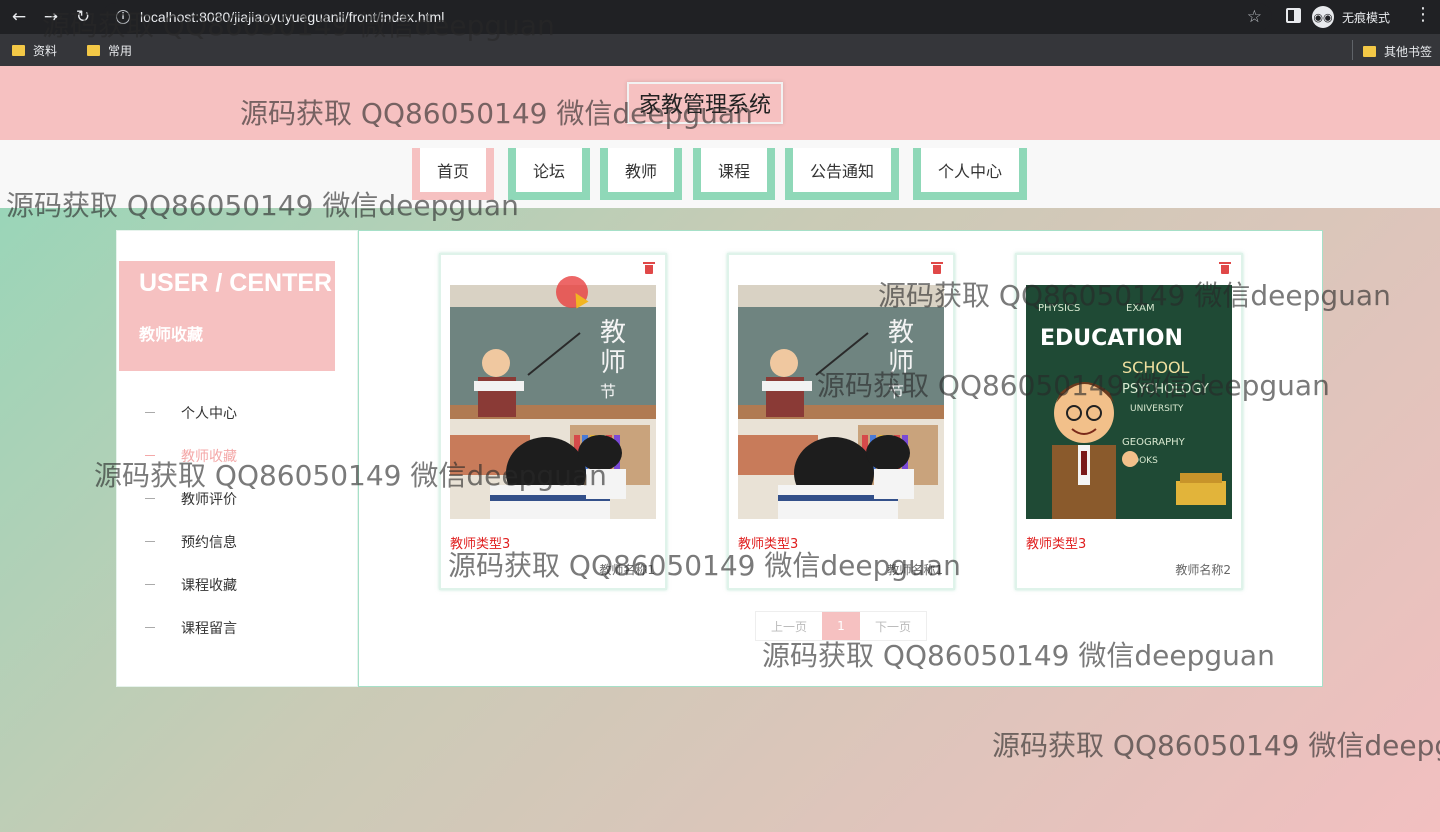  Describe the element at coordinates (236, 283) in the screenshot. I see `user-center-title: USER / CENTER` at that location.